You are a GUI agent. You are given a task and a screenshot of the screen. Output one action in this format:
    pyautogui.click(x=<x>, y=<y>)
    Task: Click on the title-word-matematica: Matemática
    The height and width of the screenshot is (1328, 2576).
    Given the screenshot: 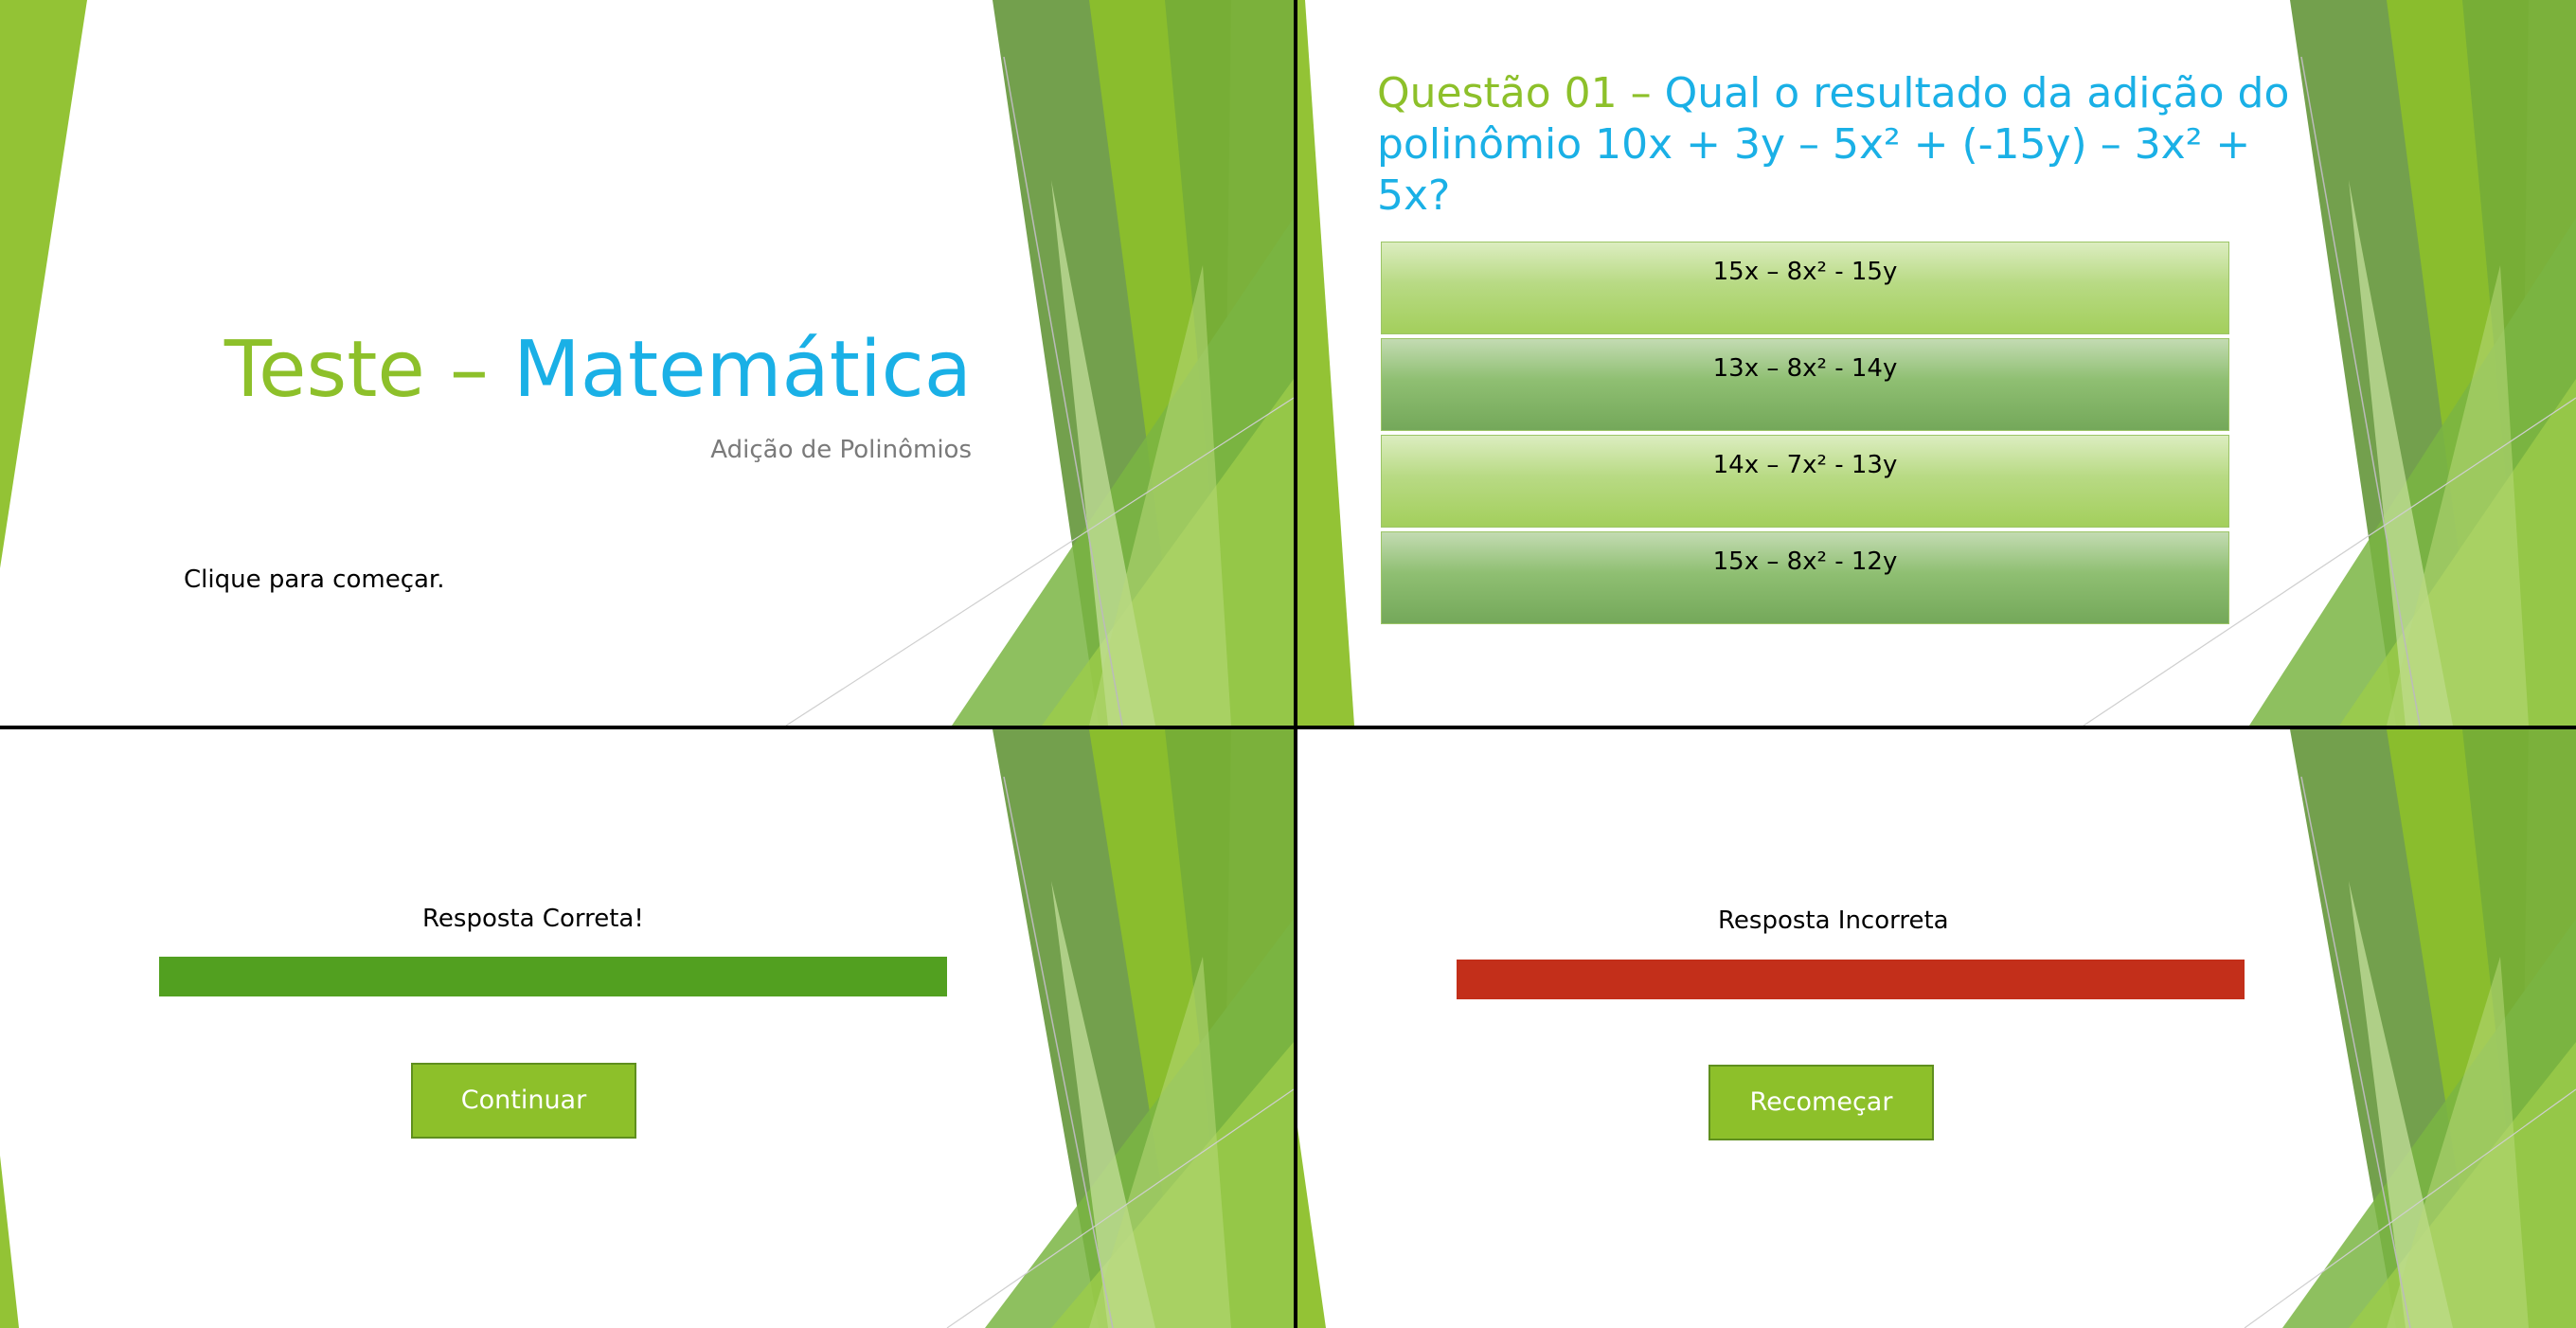 What is the action you would take?
    pyautogui.click(x=742, y=370)
    